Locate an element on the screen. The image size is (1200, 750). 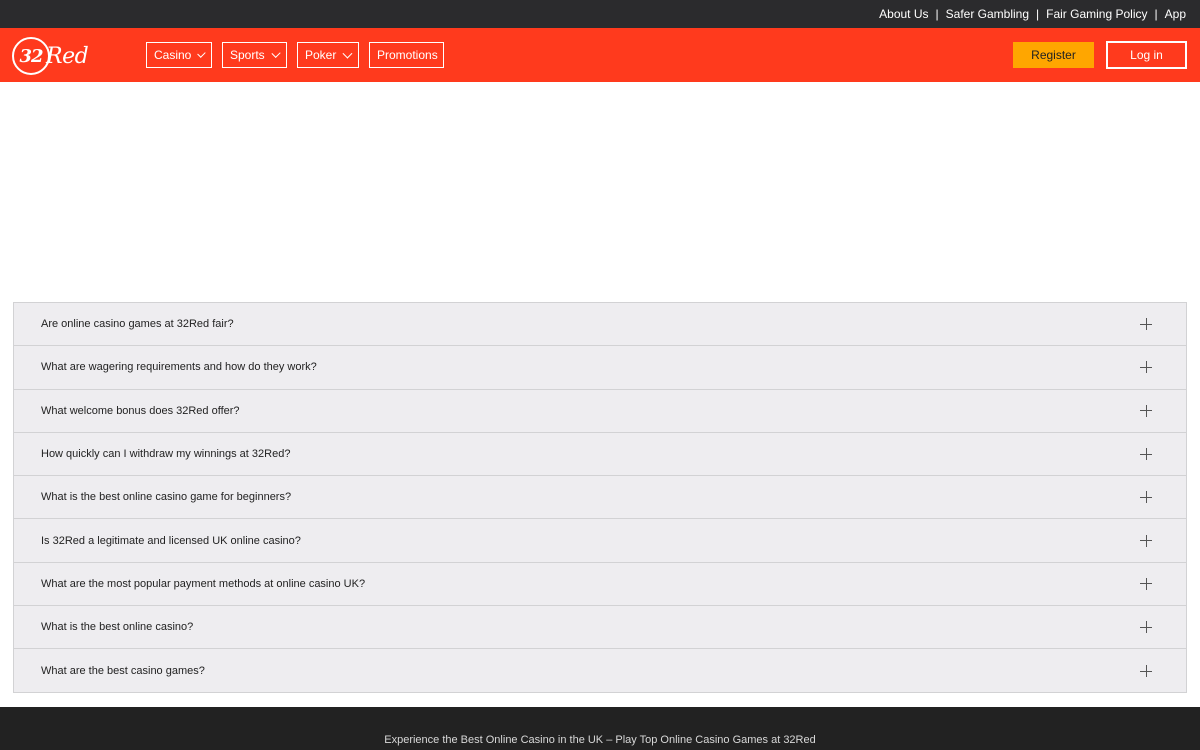
faq-question: What are the best casino games? is located at coordinates (123, 671).